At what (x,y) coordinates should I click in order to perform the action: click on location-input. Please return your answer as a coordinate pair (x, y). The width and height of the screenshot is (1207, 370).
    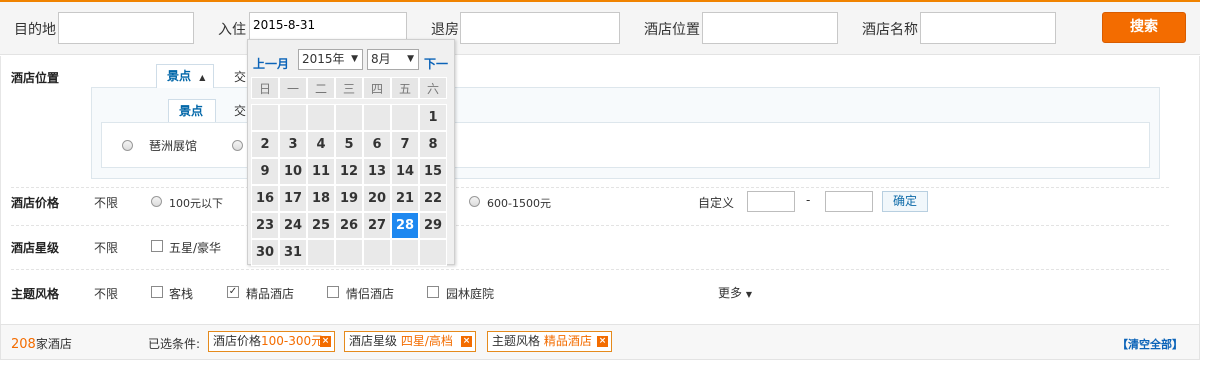
    Looking at the image, I should click on (770, 28).